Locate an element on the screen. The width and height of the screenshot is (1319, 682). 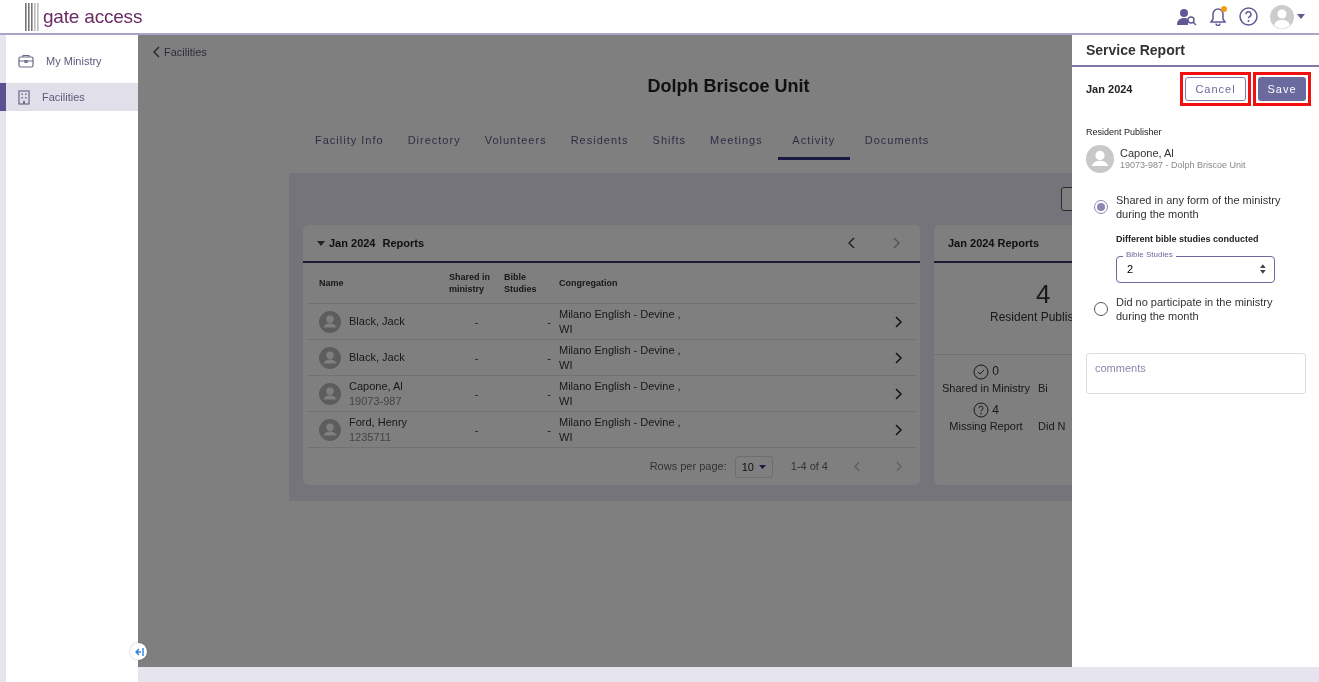
tab: Activity is located at coordinates (813, 141).